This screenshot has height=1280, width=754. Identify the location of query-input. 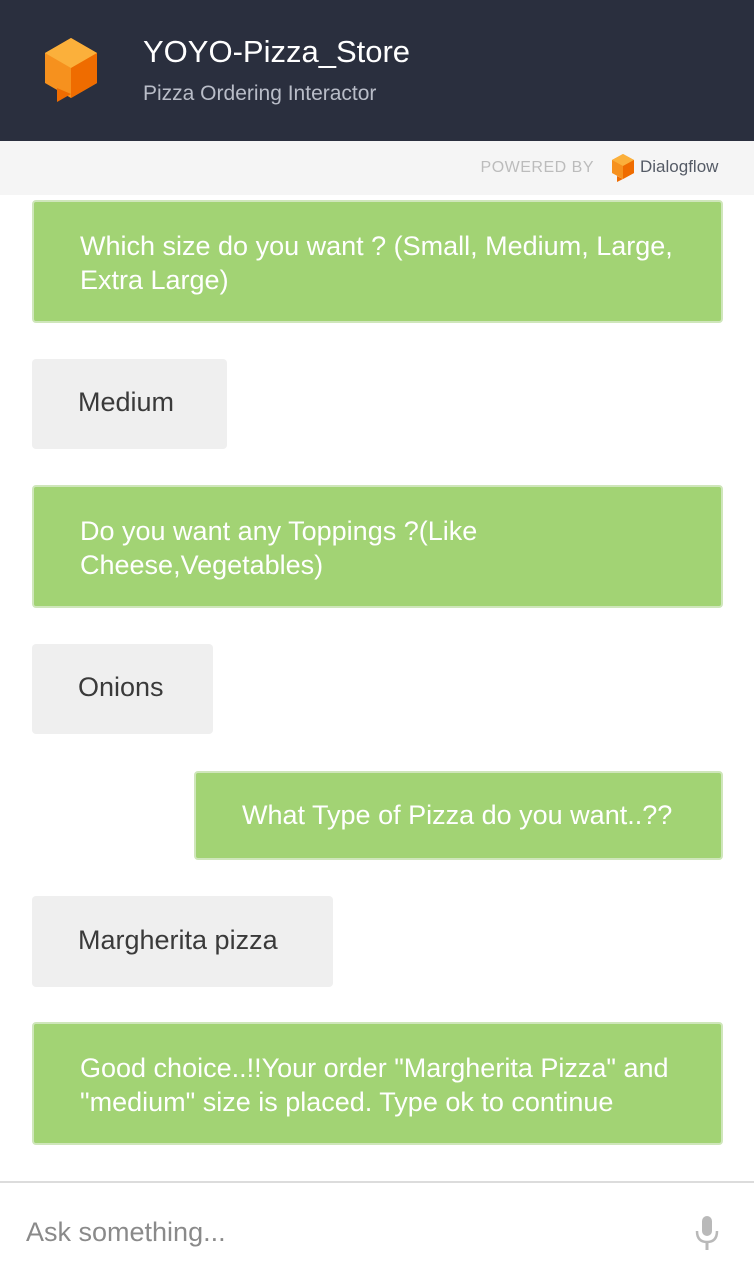
(336, 1232).